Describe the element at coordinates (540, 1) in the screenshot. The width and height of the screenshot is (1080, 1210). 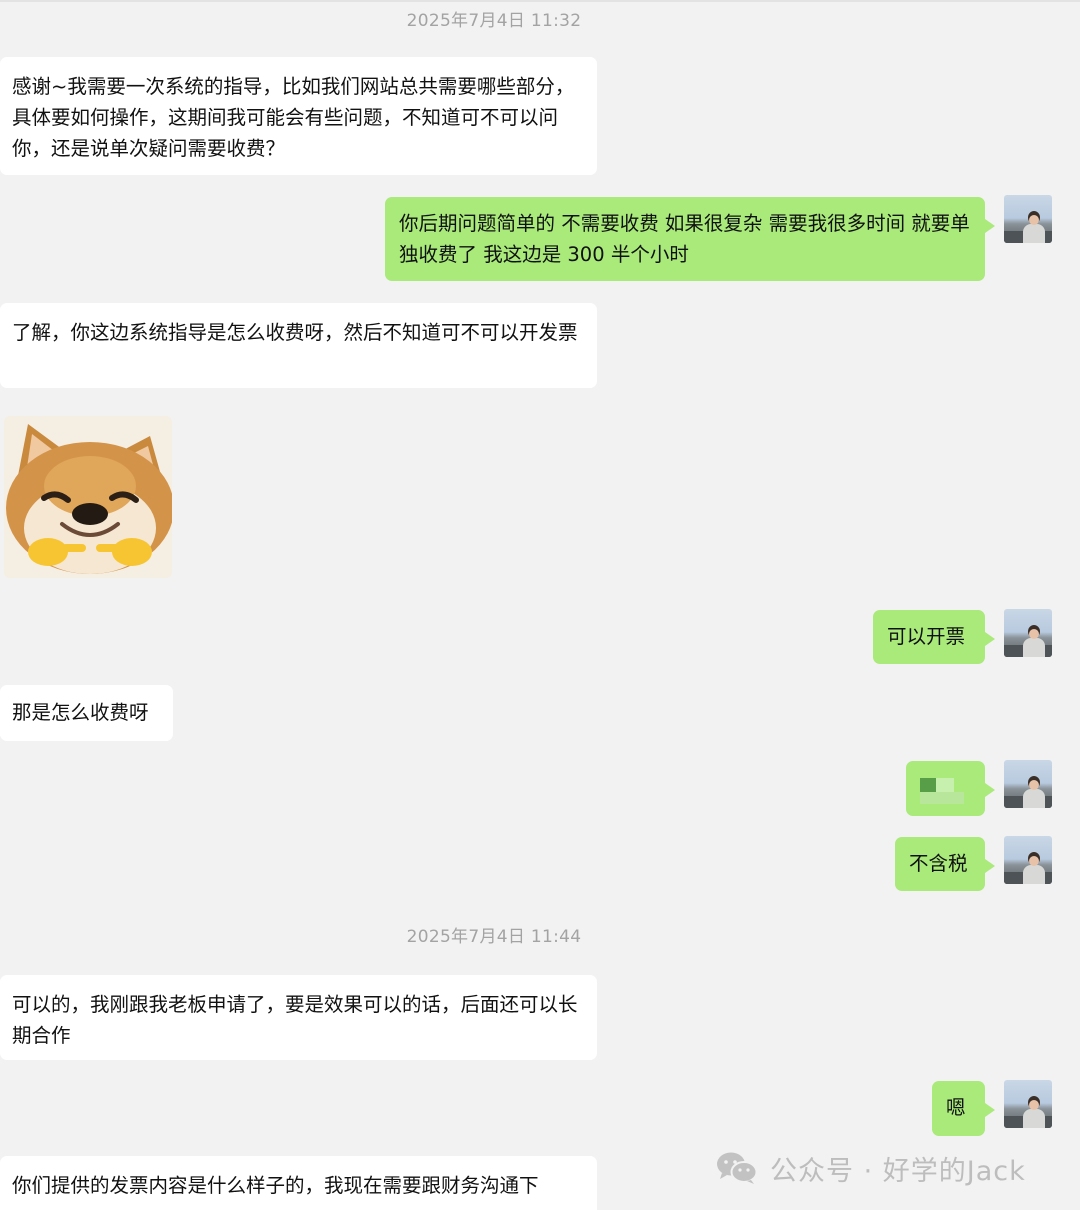
I see `top-divider` at that location.